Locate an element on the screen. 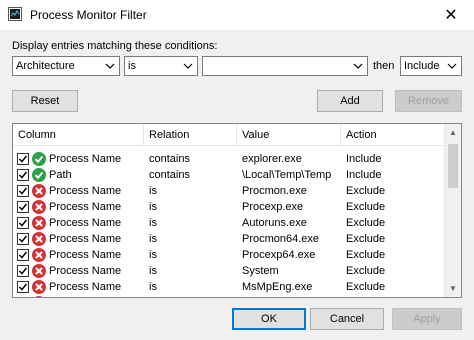 This screenshot has height=340, width=474. value-input is located at coordinates (285, 66).